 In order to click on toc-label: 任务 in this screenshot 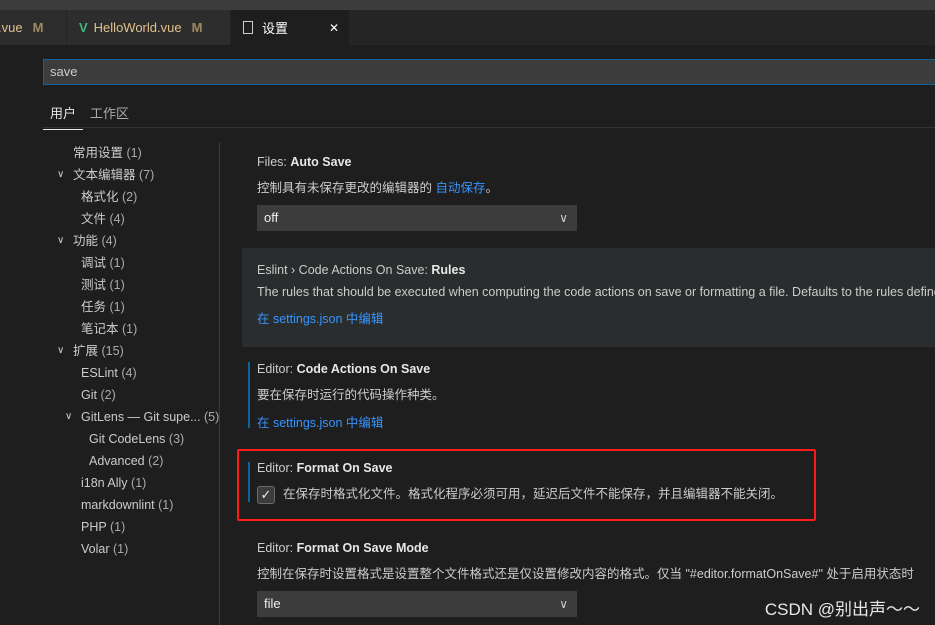, I will do `click(94, 307)`.